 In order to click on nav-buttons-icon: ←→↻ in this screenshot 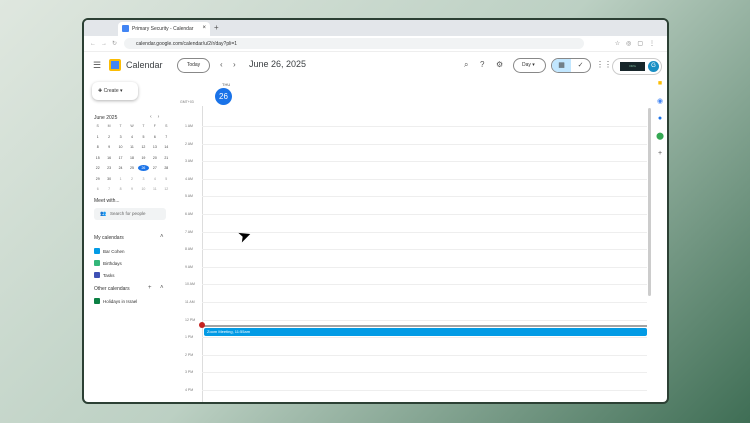, I will do `click(106, 43)`.